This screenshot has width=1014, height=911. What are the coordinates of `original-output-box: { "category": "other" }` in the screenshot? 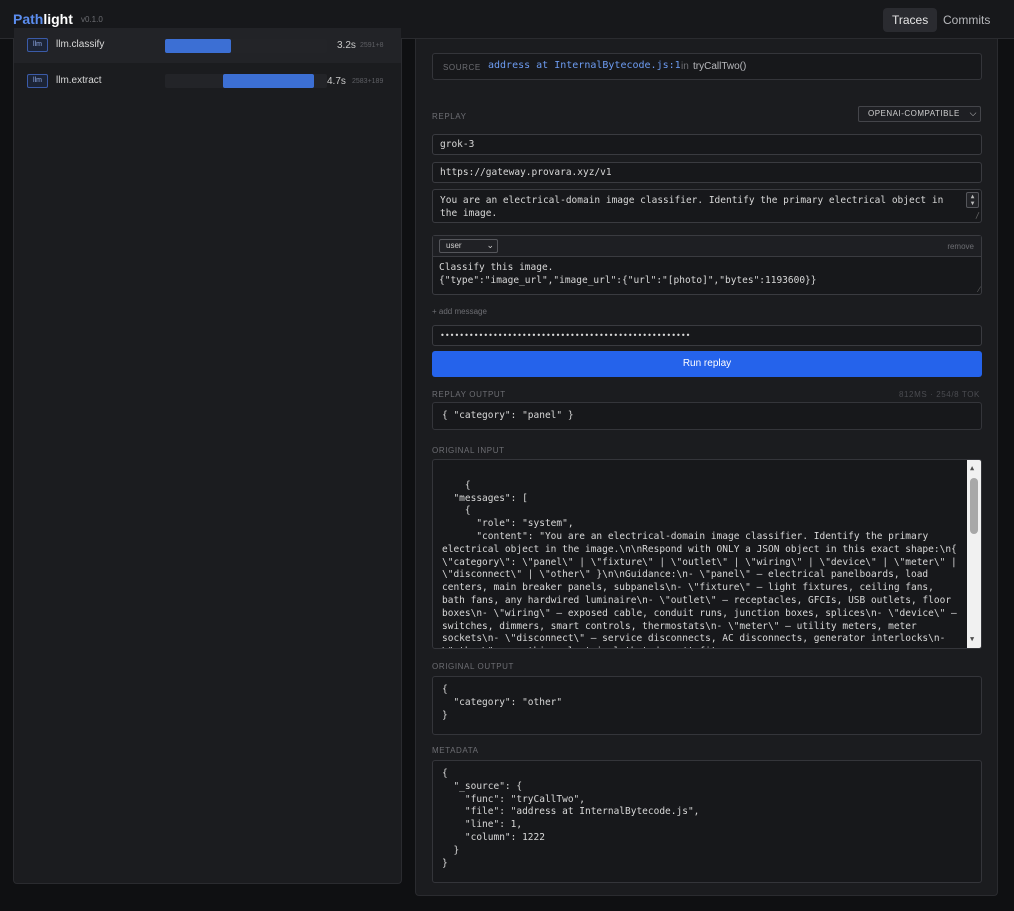 It's located at (707, 705).